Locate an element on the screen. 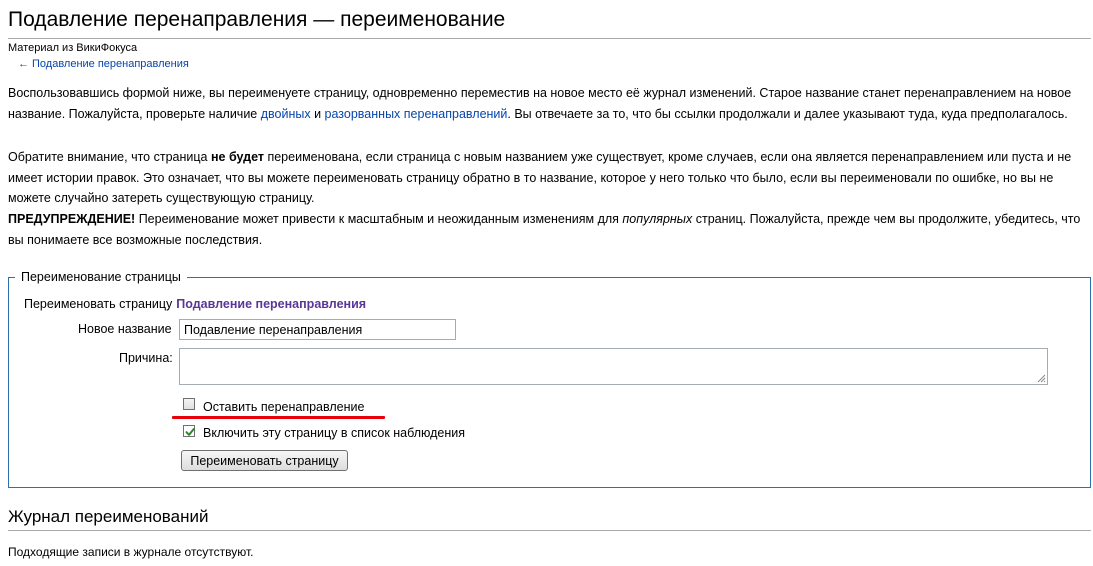 This screenshot has width=1093, height=566. warning-italic: популярных is located at coordinates (657, 219).